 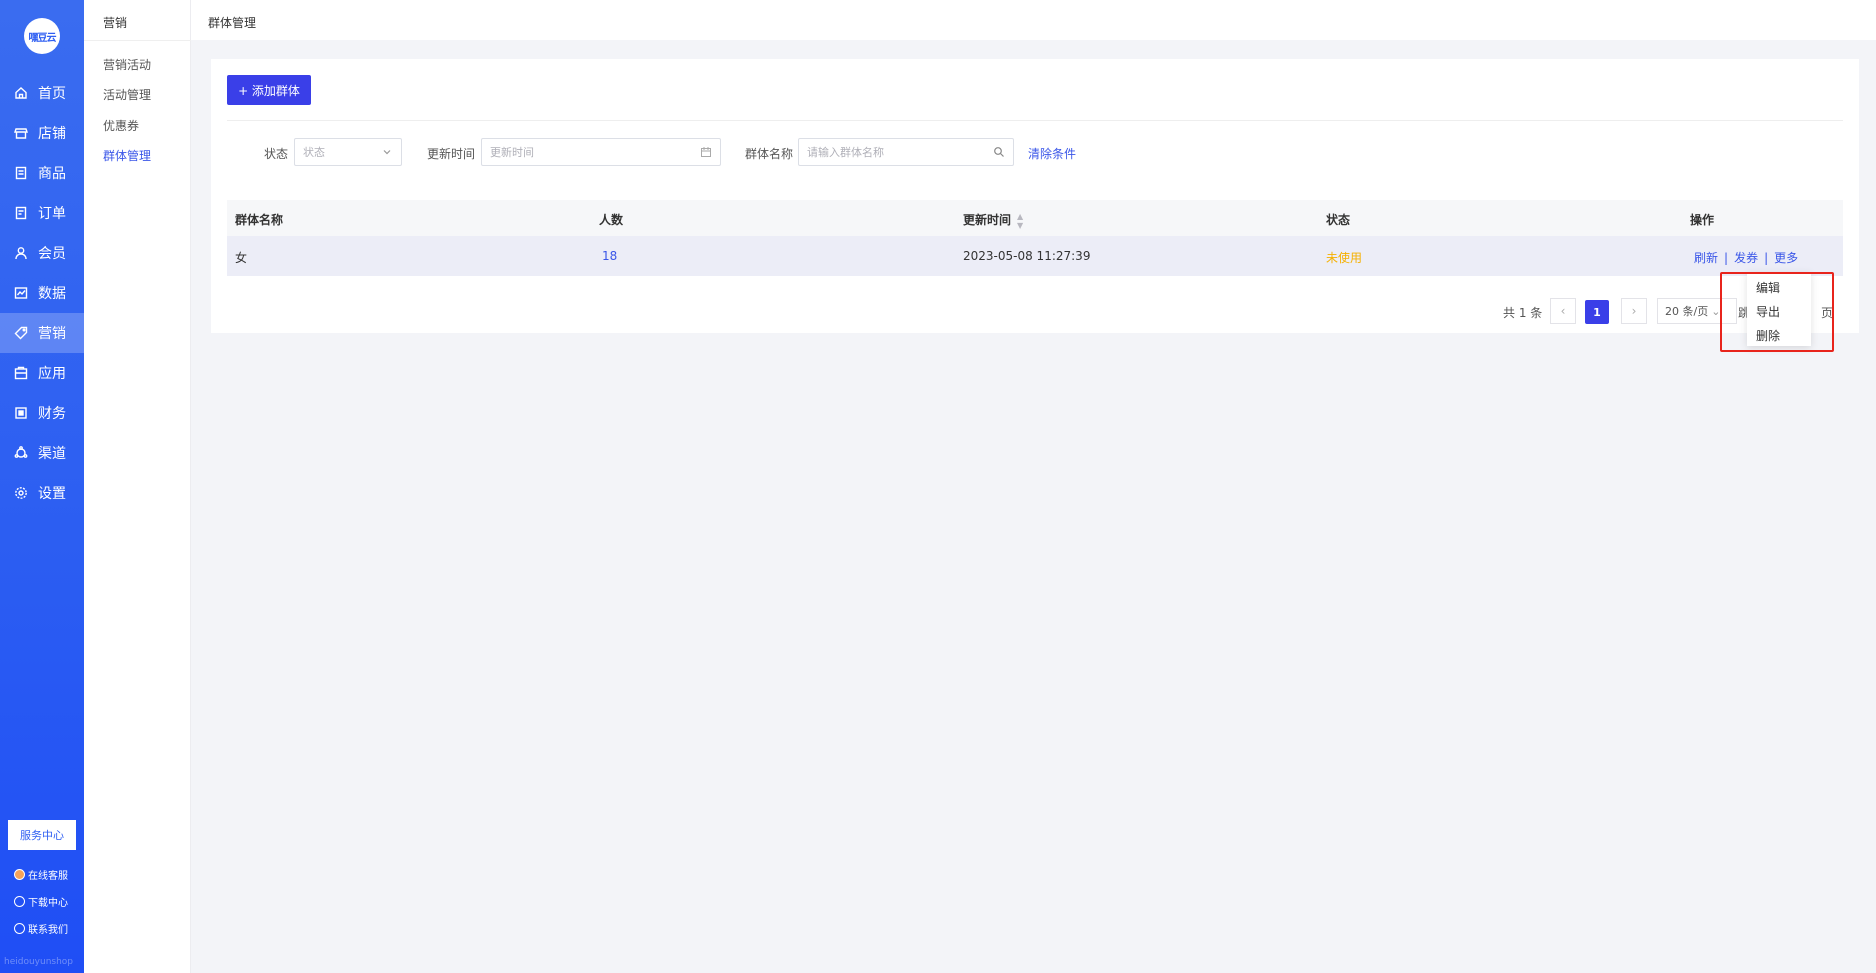 What do you see at coordinates (41, 874) in the screenshot?
I see `online-service-link: 在线客服` at bounding box center [41, 874].